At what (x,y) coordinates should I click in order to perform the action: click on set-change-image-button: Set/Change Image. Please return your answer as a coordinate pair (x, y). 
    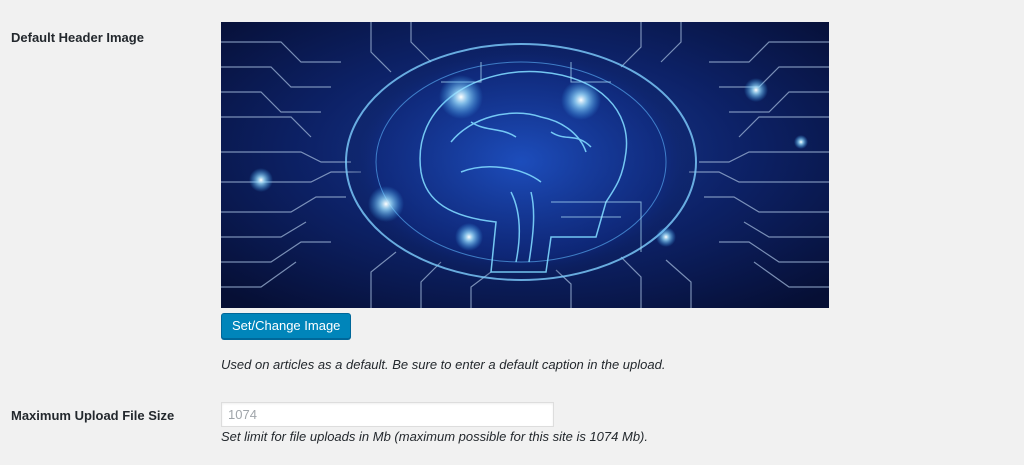
    Looking at the image, I should click on (286, 326).